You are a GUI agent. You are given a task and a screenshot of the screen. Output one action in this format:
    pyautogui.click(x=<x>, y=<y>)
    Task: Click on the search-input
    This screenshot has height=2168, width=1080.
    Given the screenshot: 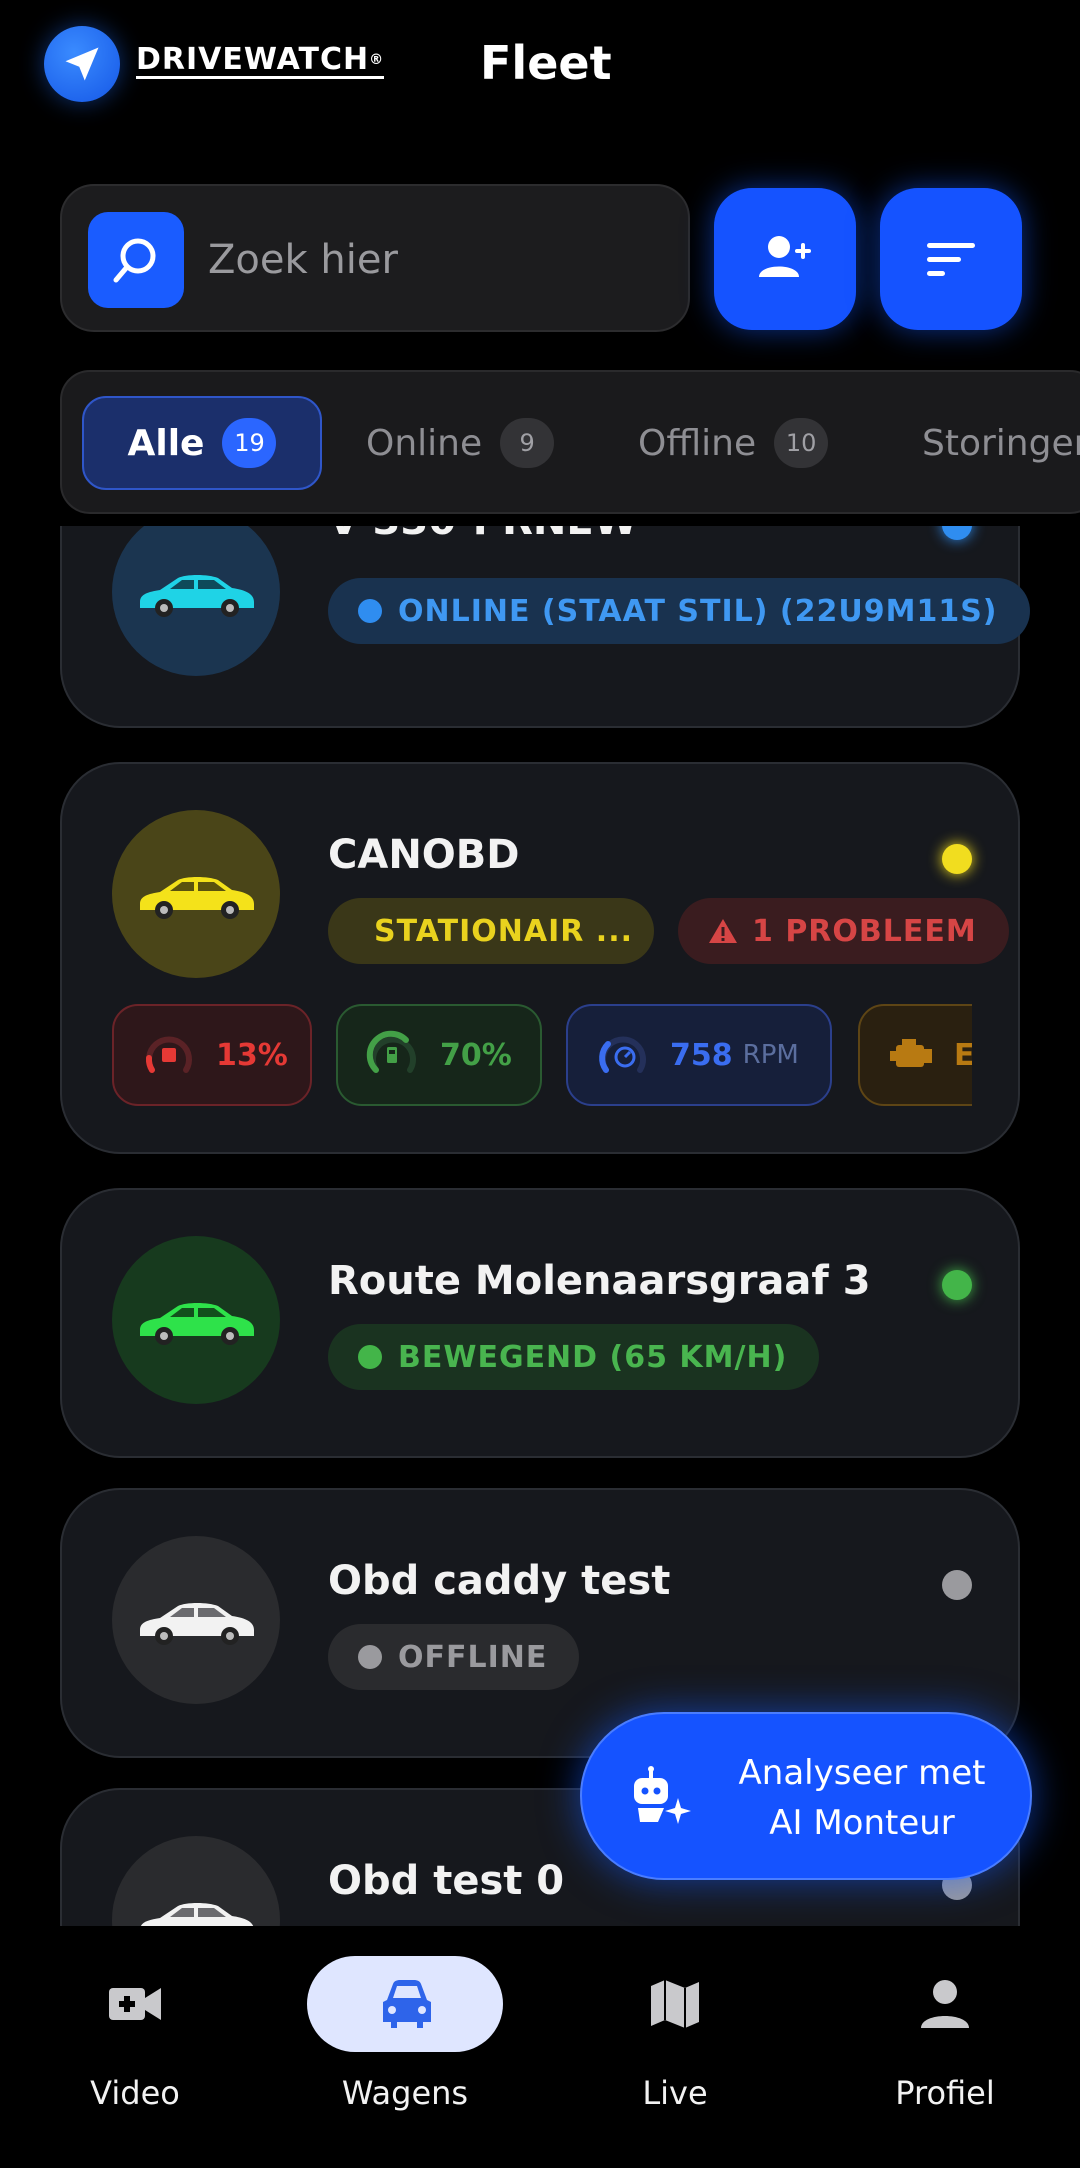 What is the action you would take?
    pyautogui.click(x=428, y=260)
    